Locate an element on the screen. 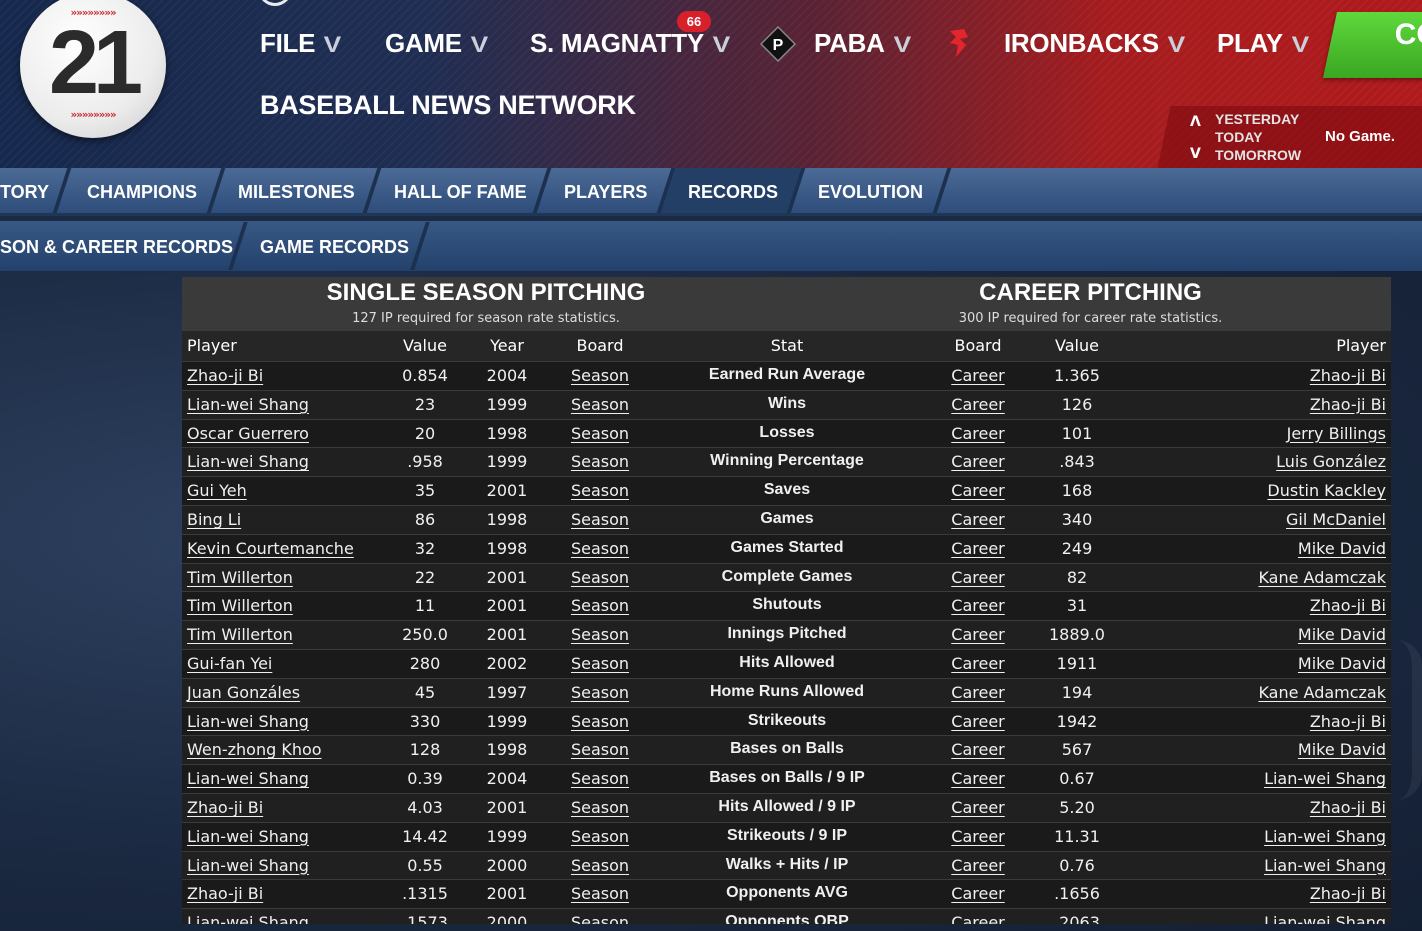 This screenshot has height=931, width=1422. menu-play: PLAY V is located at coordinates (1263, 43).